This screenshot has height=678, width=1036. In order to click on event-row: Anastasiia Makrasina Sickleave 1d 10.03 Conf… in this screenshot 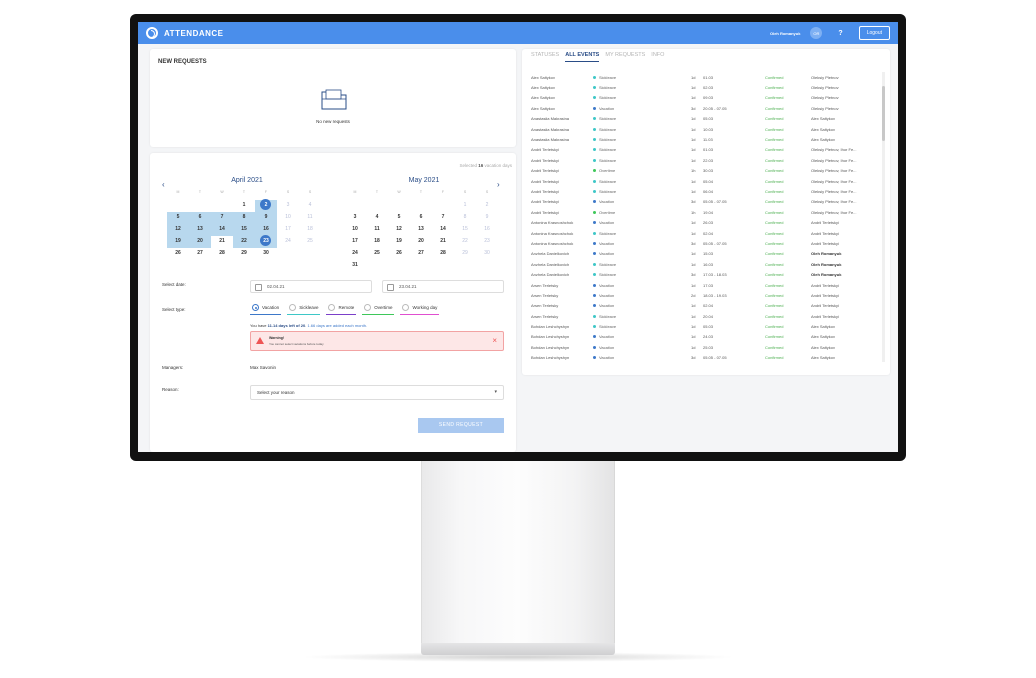, I will do `click(707, 129)`.